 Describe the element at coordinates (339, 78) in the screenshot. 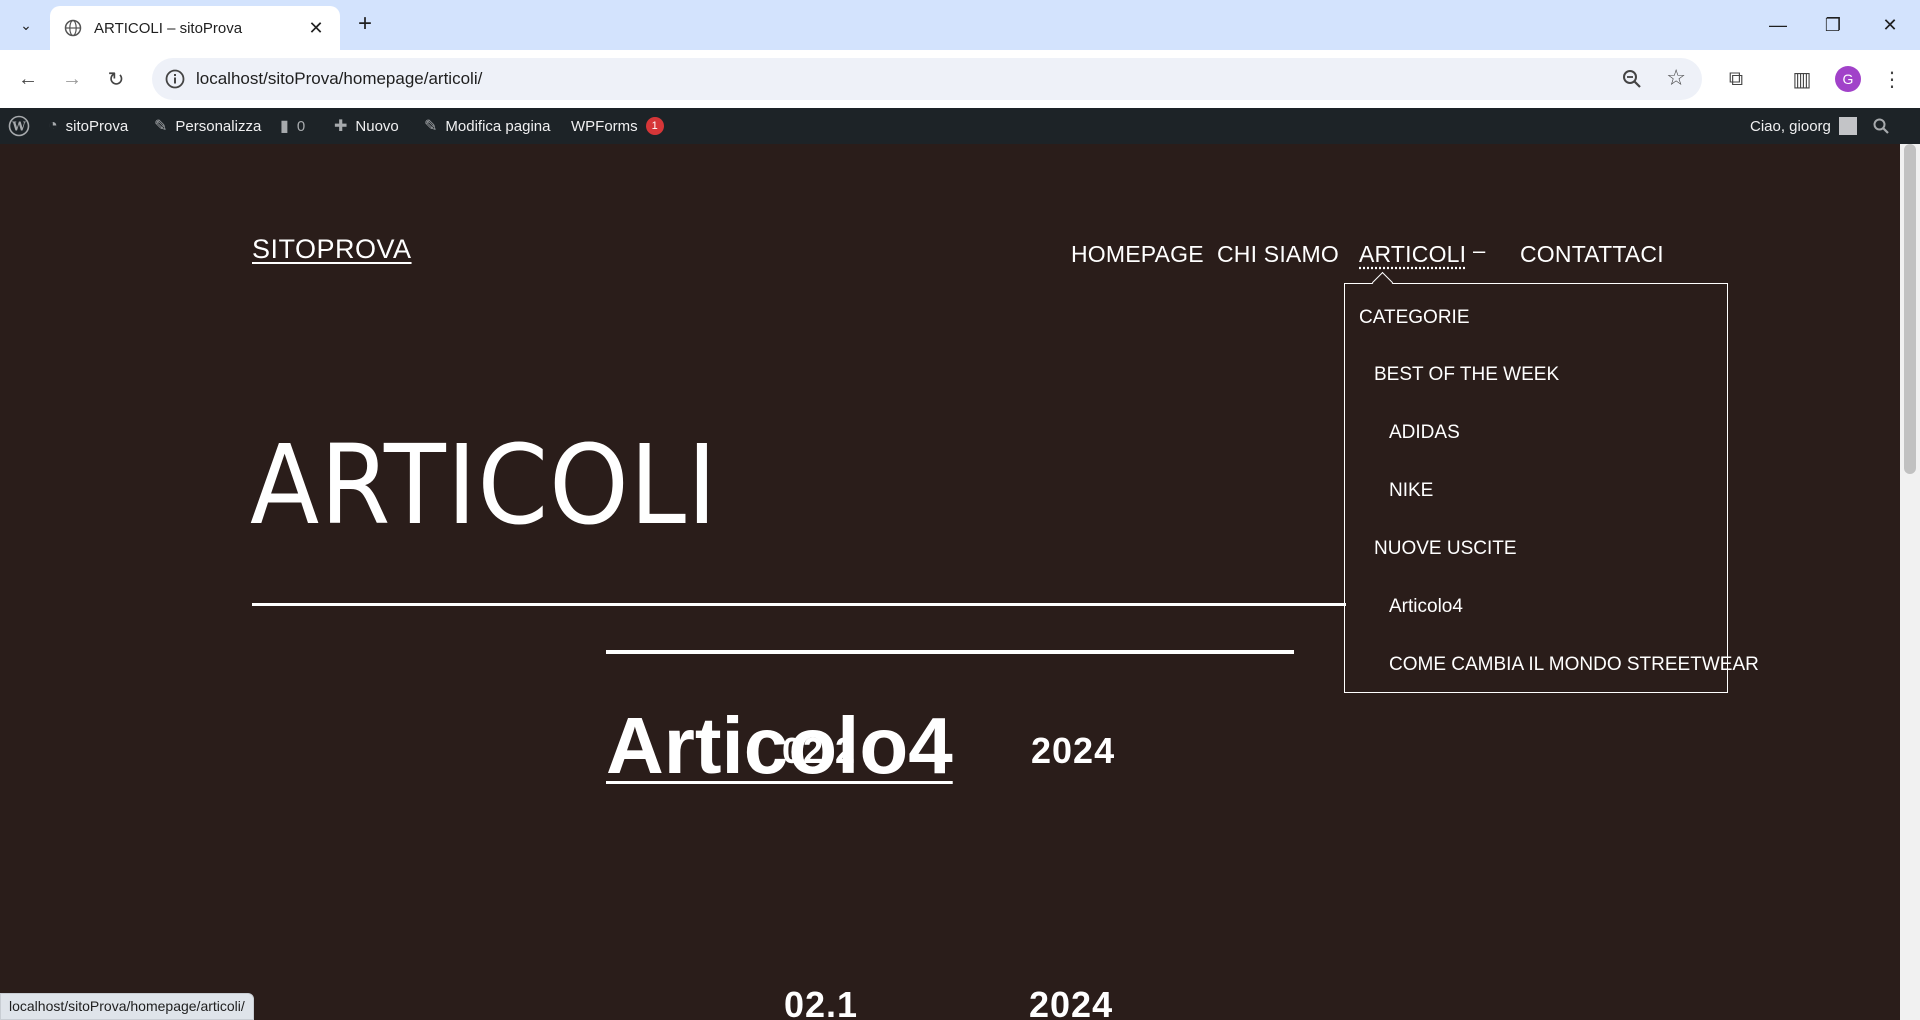

I see `url-text: localhost/sitoProva/homepage/articoli/` at that location.